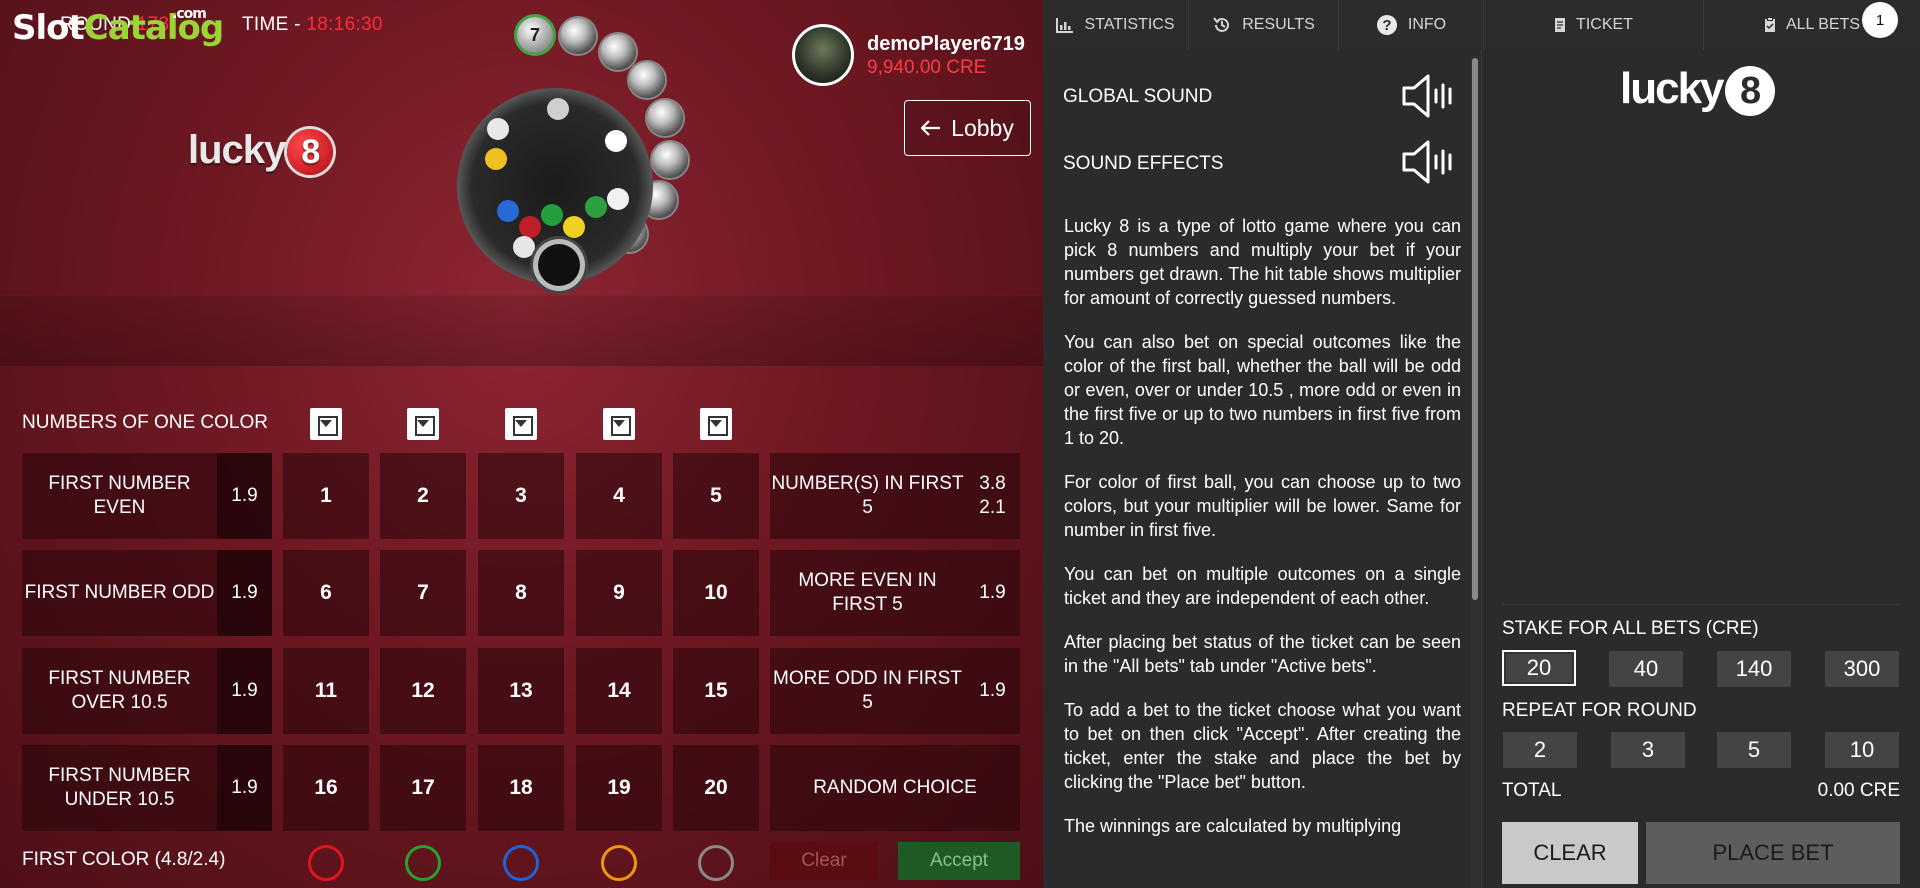  Describe the element at coordinates (959, 861) in the screenshot. I see `accept-button: Accept` at that location.